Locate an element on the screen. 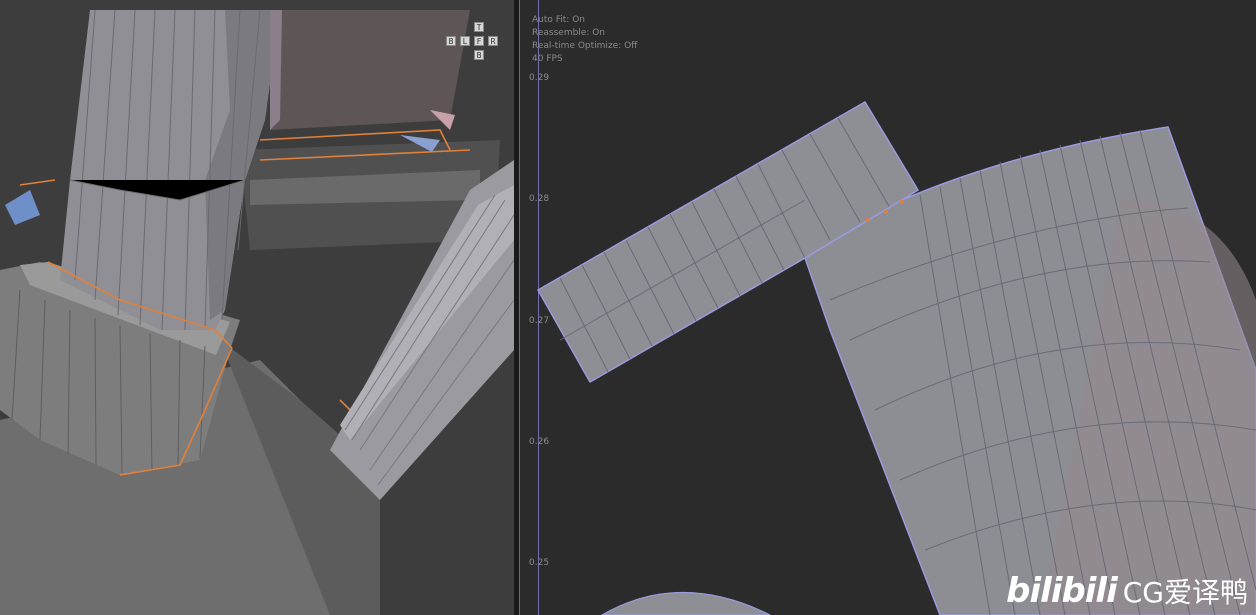 This screenshot has height=615, width=1256. nav-cube-left: L is located at coordinates (465, 41).